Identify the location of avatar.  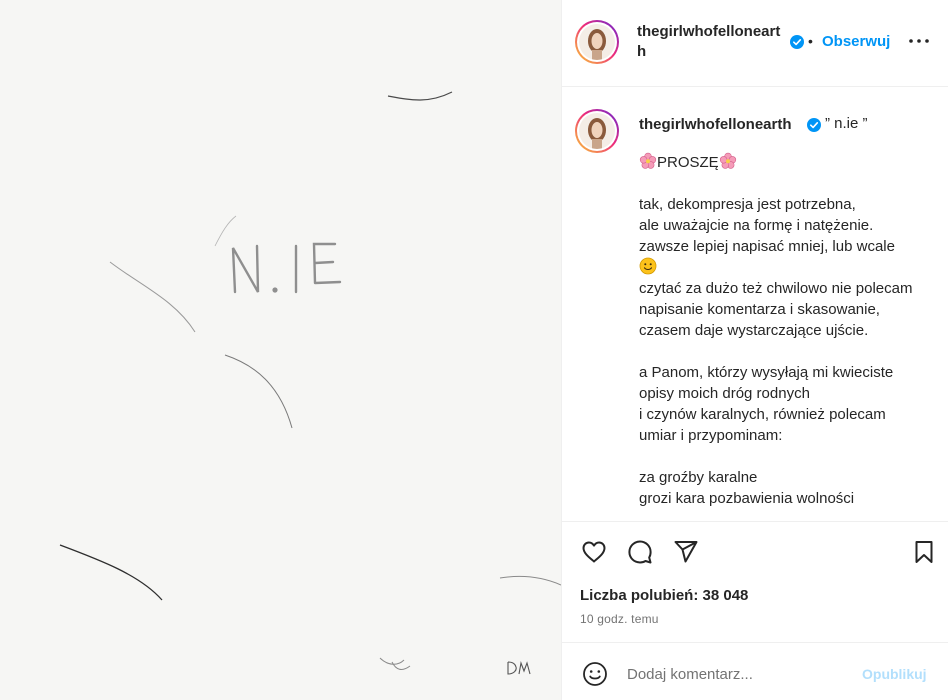
(597, 42).